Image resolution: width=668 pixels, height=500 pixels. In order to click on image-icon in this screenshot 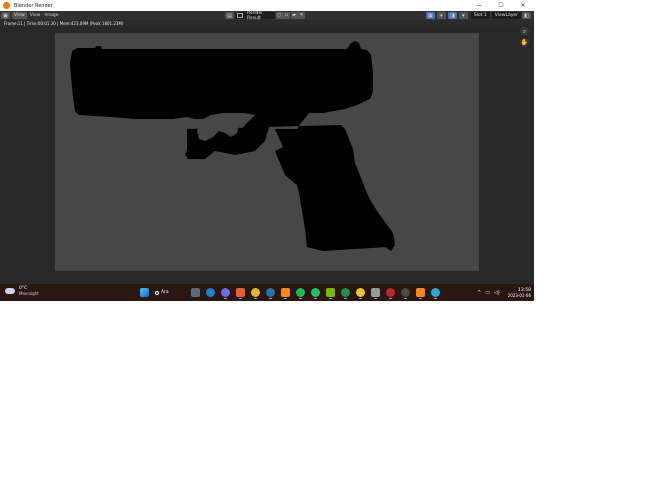, I will do `click(240, 15)`.